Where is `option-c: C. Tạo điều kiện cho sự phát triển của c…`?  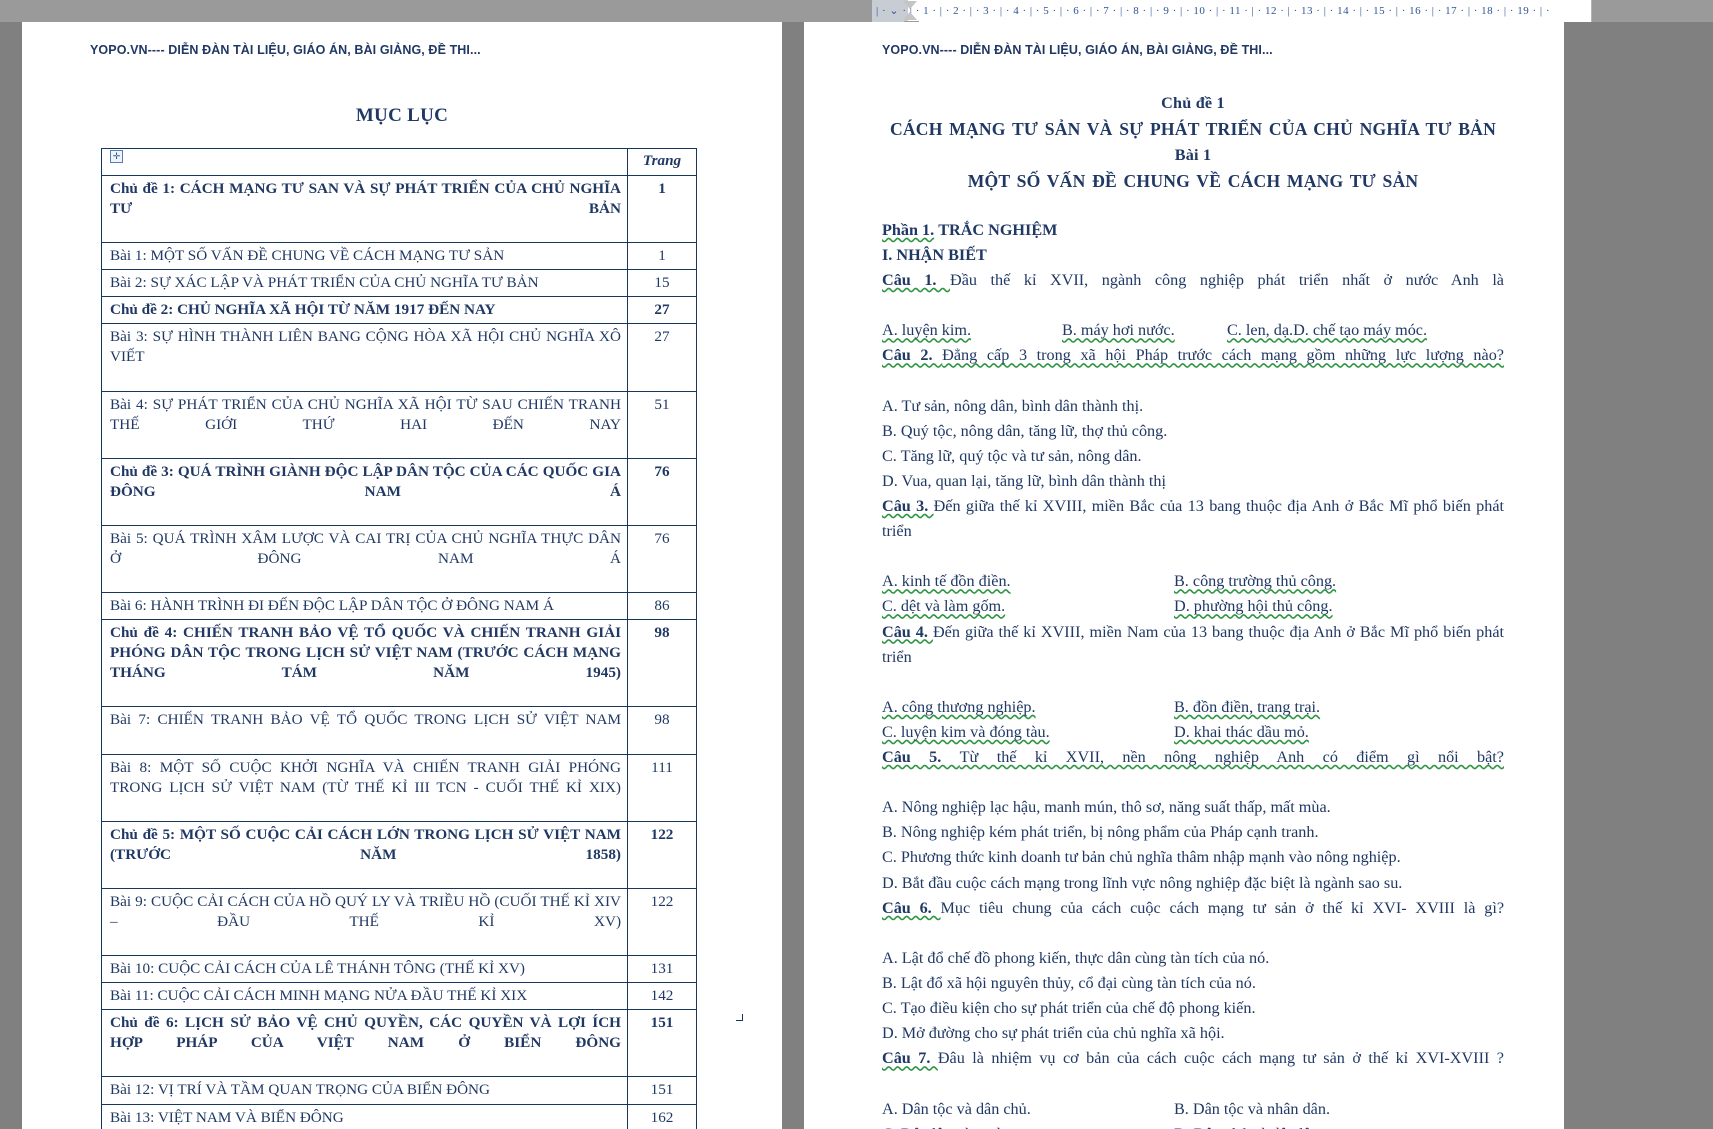 option-c: C. Tạo điều kiện cho sự phát triển của c… is located at coordinates (1069, 1008).